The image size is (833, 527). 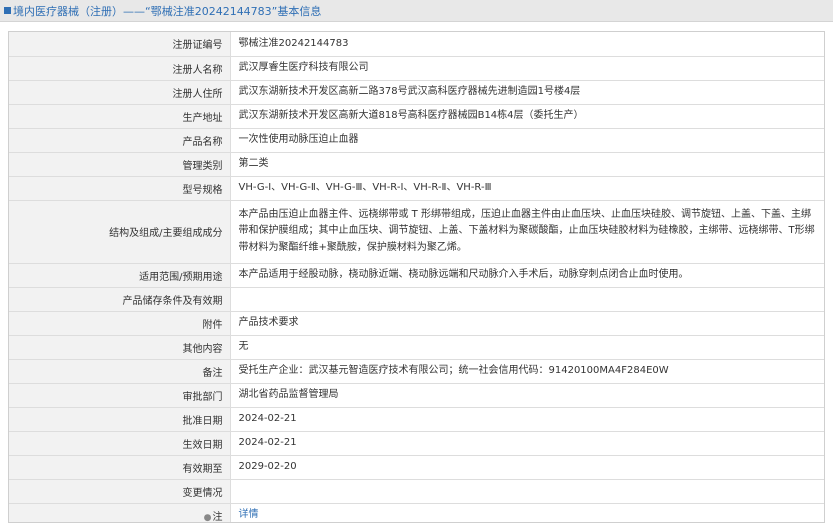 I want to click on field-label: 附件, so click(x=120, y=323).